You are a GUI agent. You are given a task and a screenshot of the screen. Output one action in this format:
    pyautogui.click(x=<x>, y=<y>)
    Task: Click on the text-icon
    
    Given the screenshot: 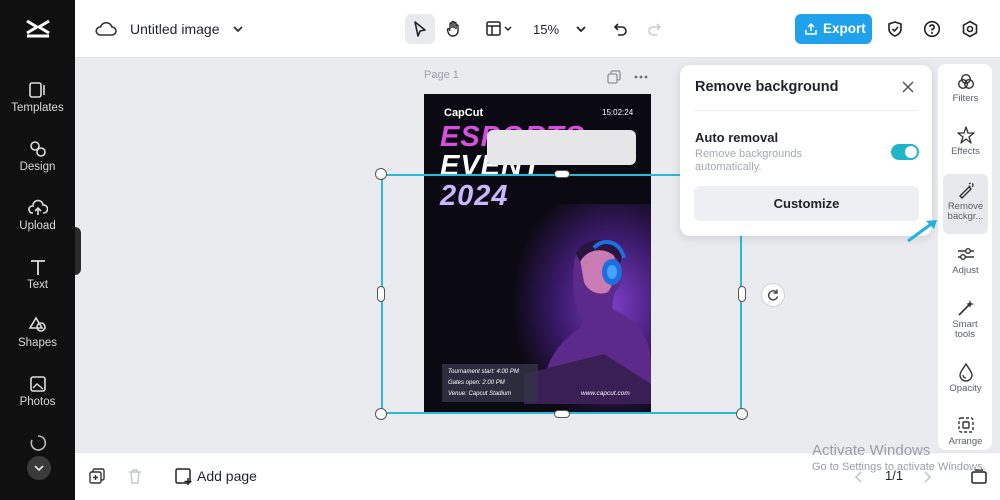 What is the action you would take?
    pyautogui.click(x=37, y=267)
    